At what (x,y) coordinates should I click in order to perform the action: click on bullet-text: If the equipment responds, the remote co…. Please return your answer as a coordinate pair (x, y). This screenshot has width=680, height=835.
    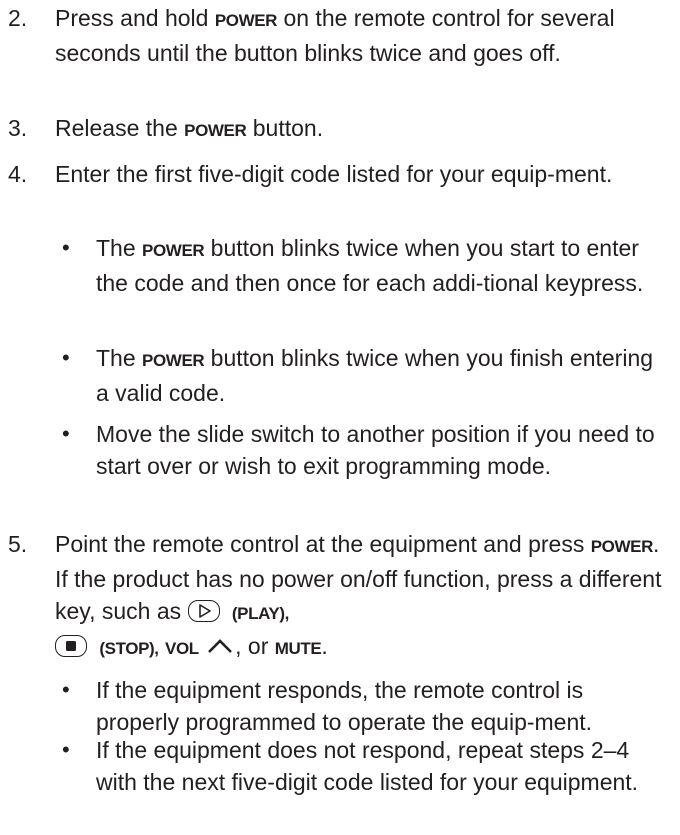
    Looking at the image, I should click on (344, 706).